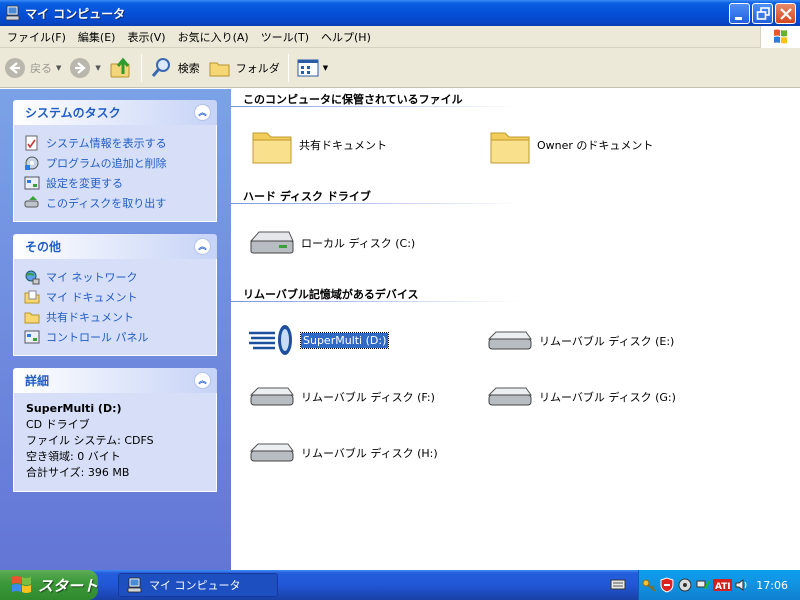 The height and width of the screenshot is (600, 800). I want to click on title-bar: マイ コンピュータ, so click(400, 13).